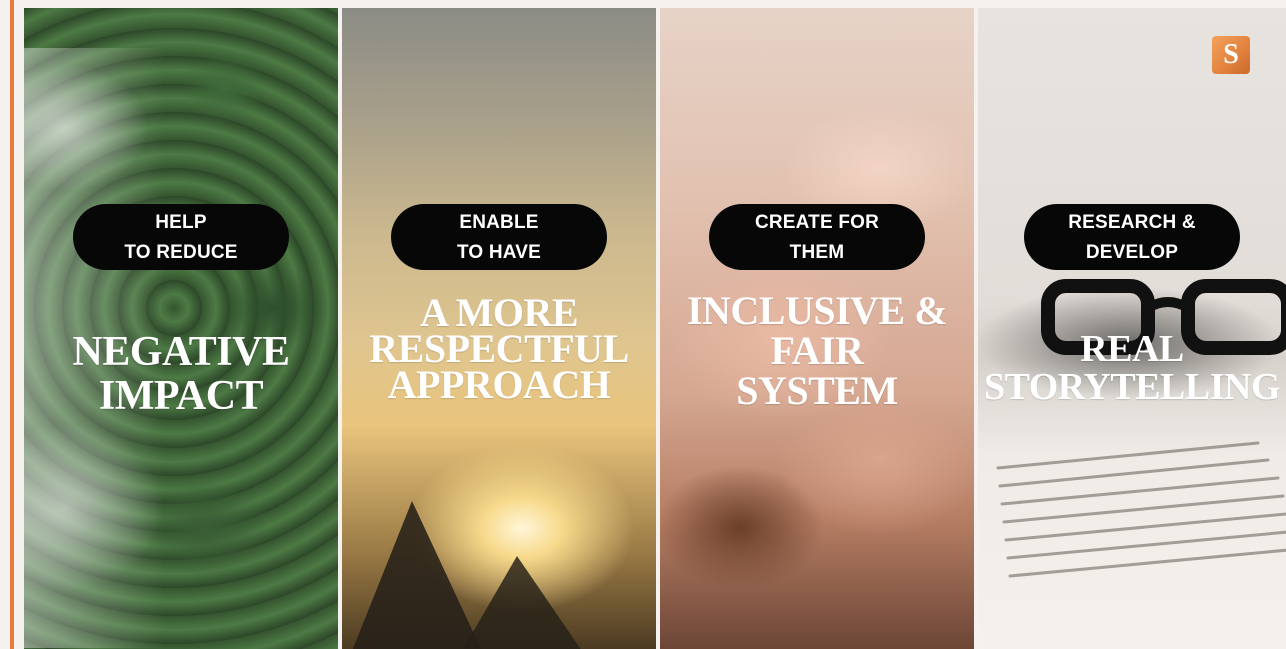 This screenshot has width=1286, height=649. What do you see at coordinates (817, 237) in the screenshot?
I see `pill-create-for-them: CREATE FOR THEM` at bounding box center [817, 237].